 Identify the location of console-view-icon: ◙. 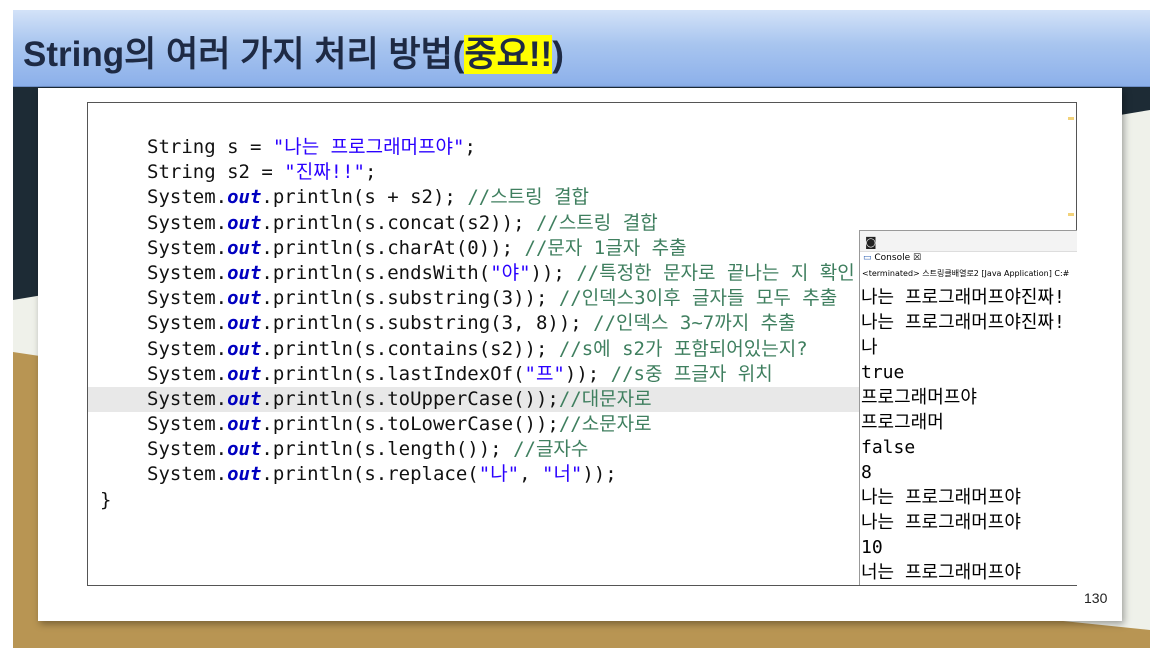
(871, 242).